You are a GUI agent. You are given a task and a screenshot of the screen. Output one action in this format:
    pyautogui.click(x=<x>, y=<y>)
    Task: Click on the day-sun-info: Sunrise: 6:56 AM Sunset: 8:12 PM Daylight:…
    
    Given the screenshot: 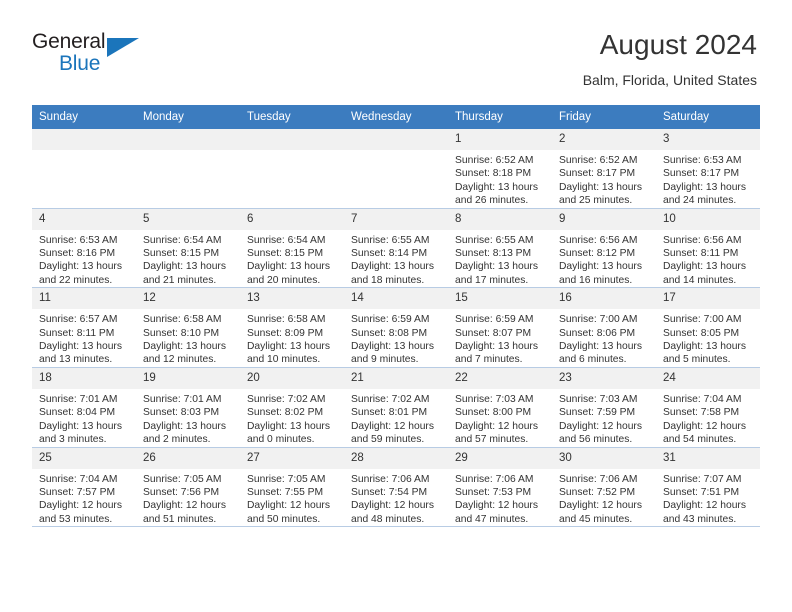 What is the action you would take?
    pyautogui.click(x=604, y=259)
    